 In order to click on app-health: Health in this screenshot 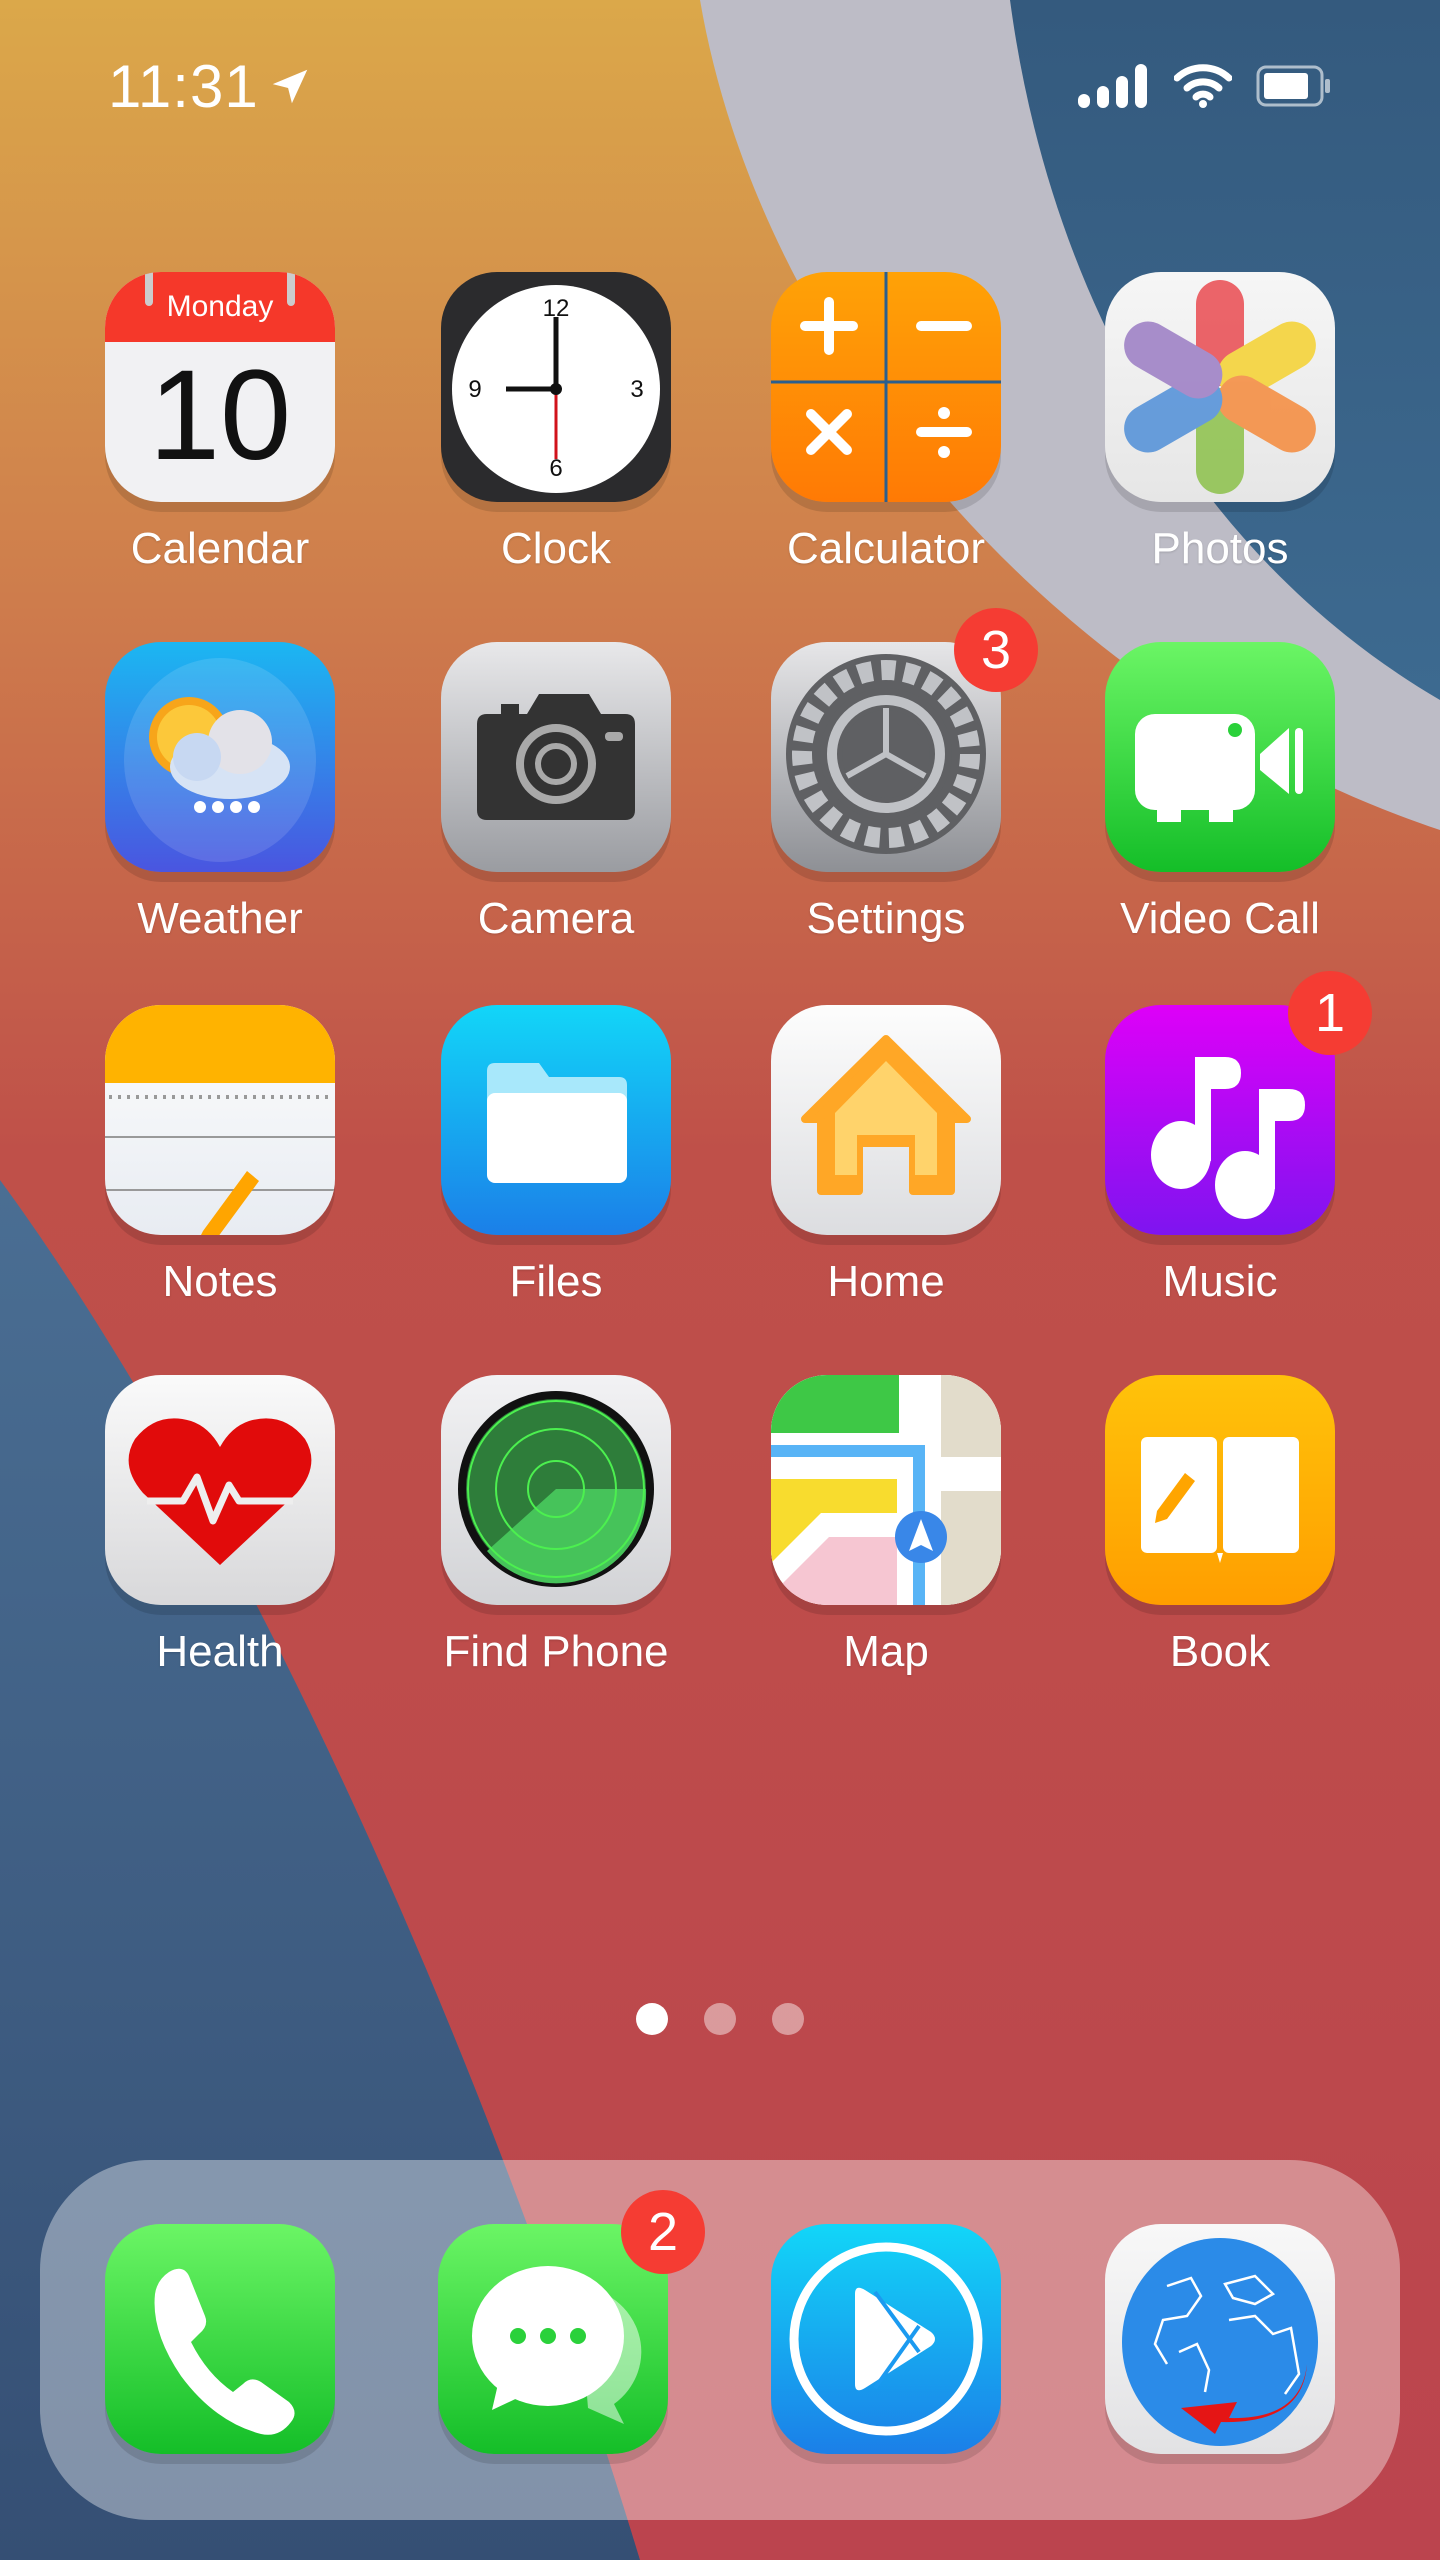, I will do `click(220, 1535)`.